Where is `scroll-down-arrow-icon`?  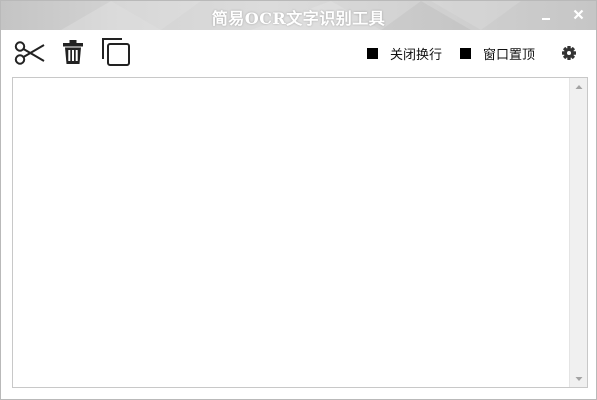 scroll-down-arrow-icon is located at coordinates (578, 378).